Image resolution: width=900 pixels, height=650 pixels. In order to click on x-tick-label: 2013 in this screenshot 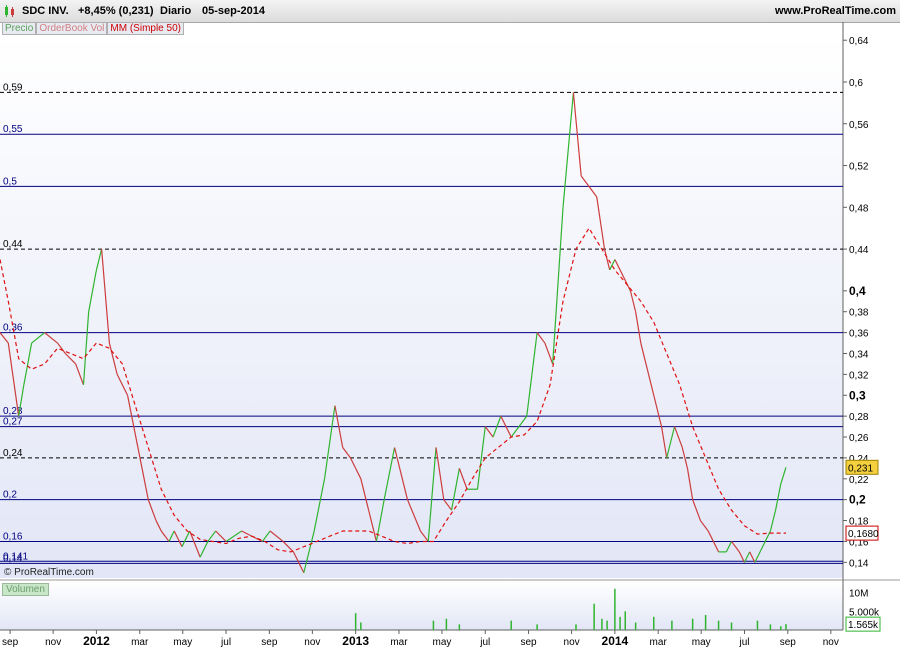, I will do `click(355, 641)`.